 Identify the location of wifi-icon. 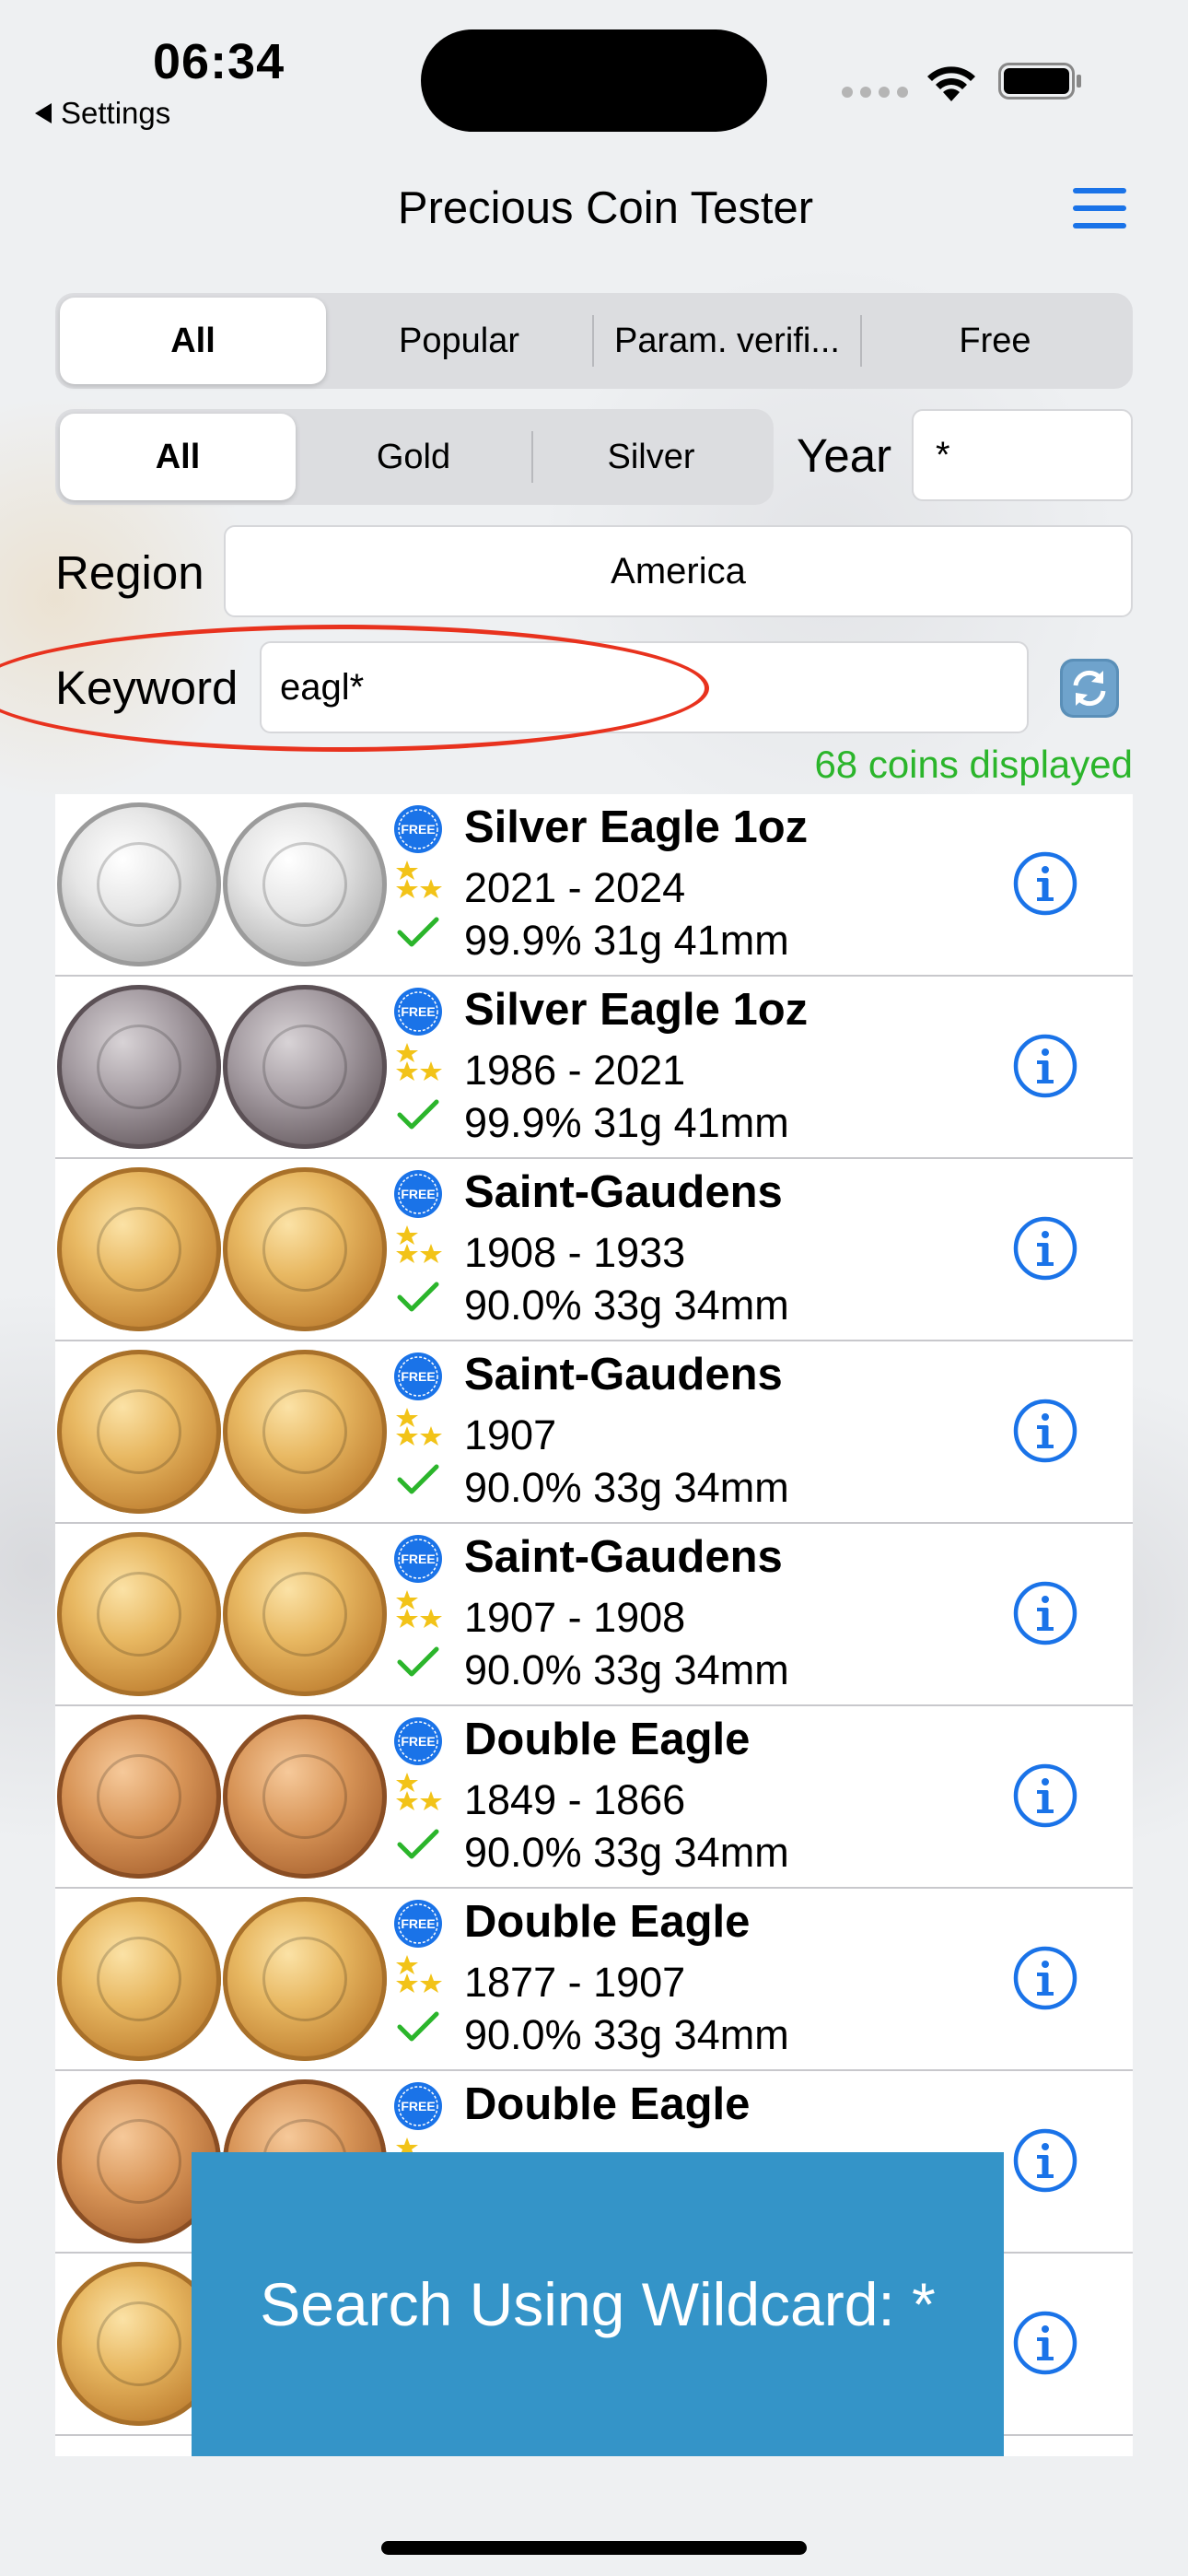
(951, 83).